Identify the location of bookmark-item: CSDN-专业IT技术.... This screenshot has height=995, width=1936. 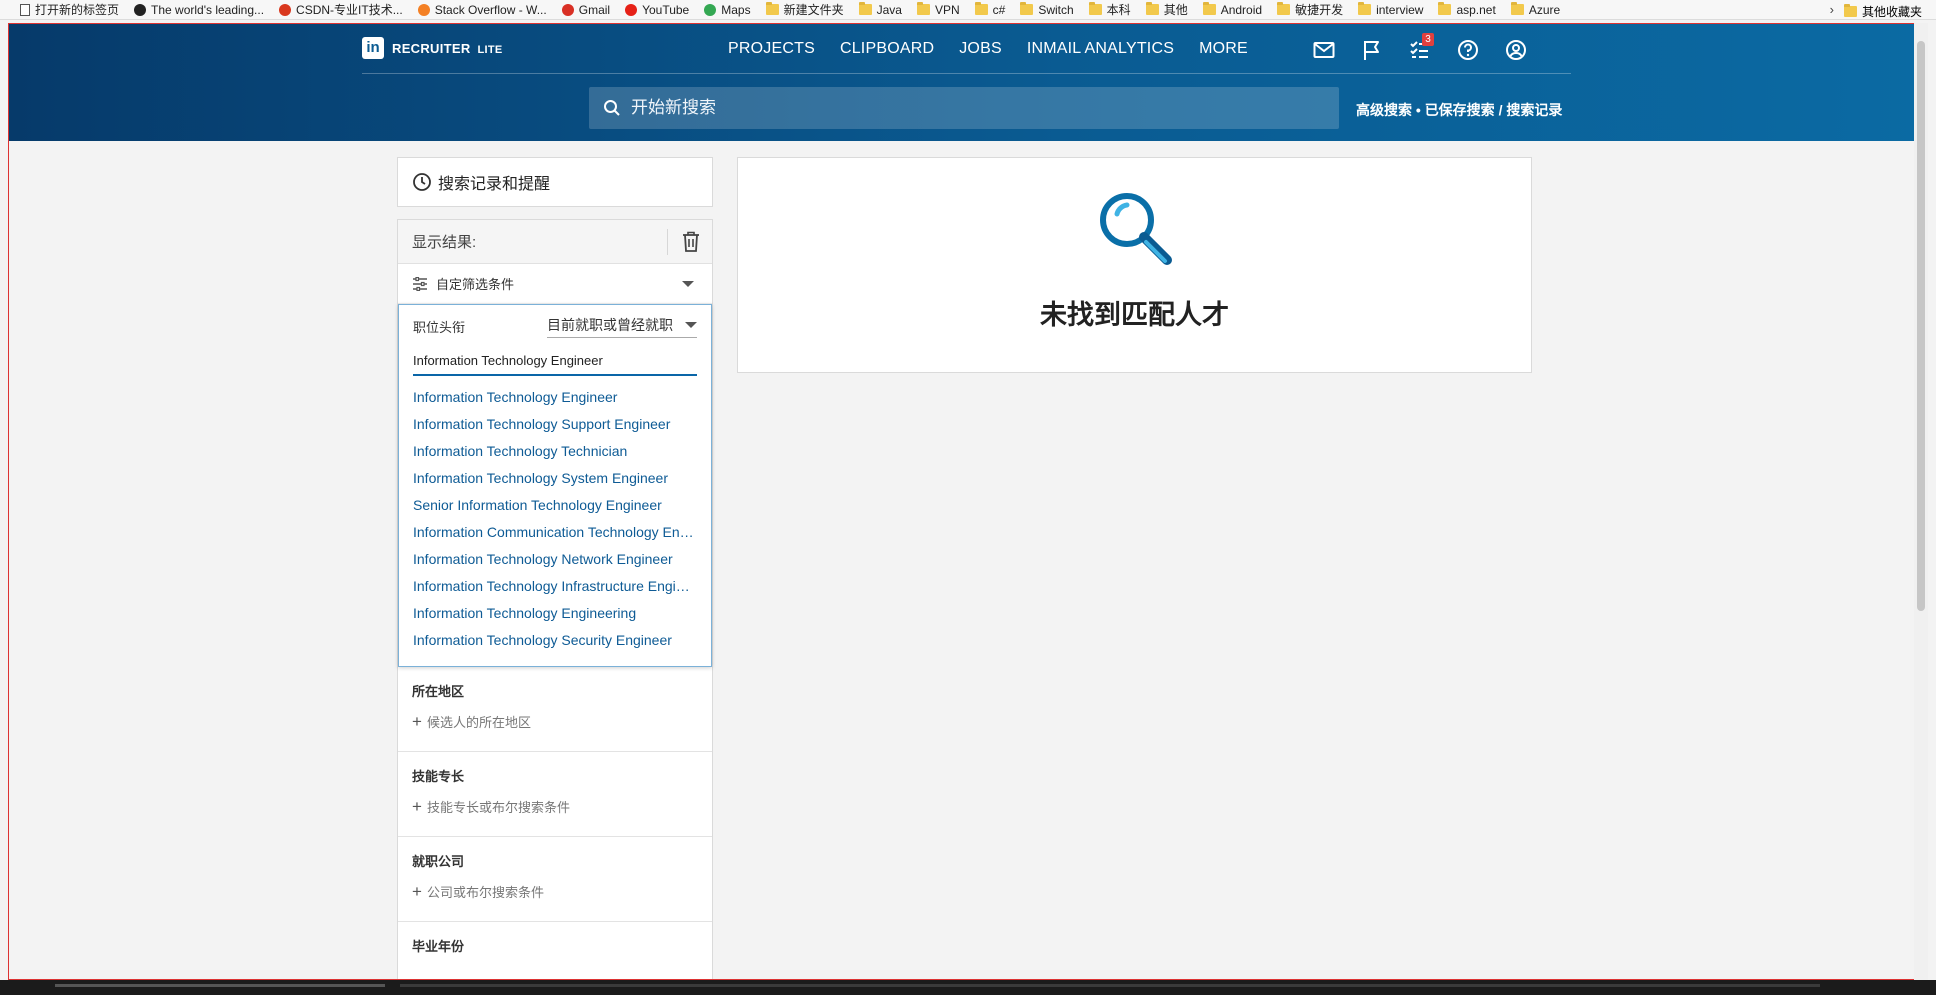
(341, 9).